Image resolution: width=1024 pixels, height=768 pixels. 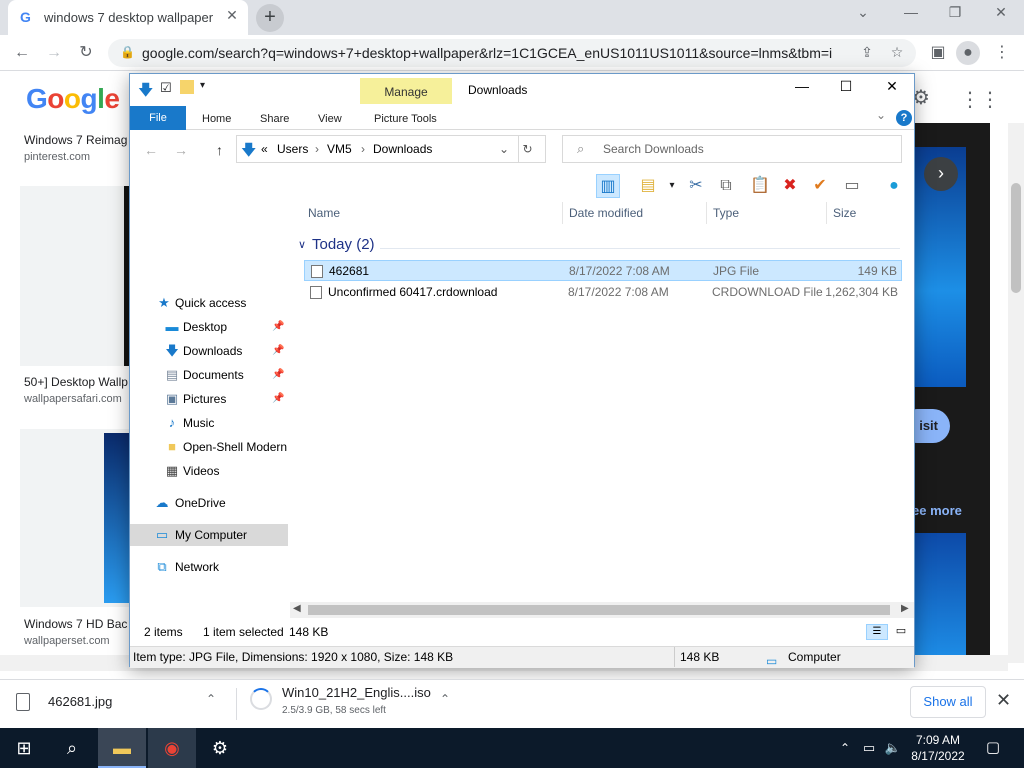 I want to click on explorer-maximize-button: ☐, so click(x=846, y=89).